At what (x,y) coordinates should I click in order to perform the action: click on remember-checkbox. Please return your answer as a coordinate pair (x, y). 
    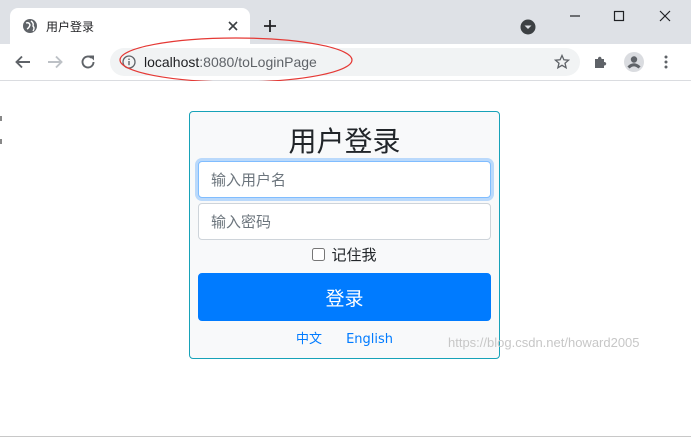
    Looking at the image, I should click on (319, 254).